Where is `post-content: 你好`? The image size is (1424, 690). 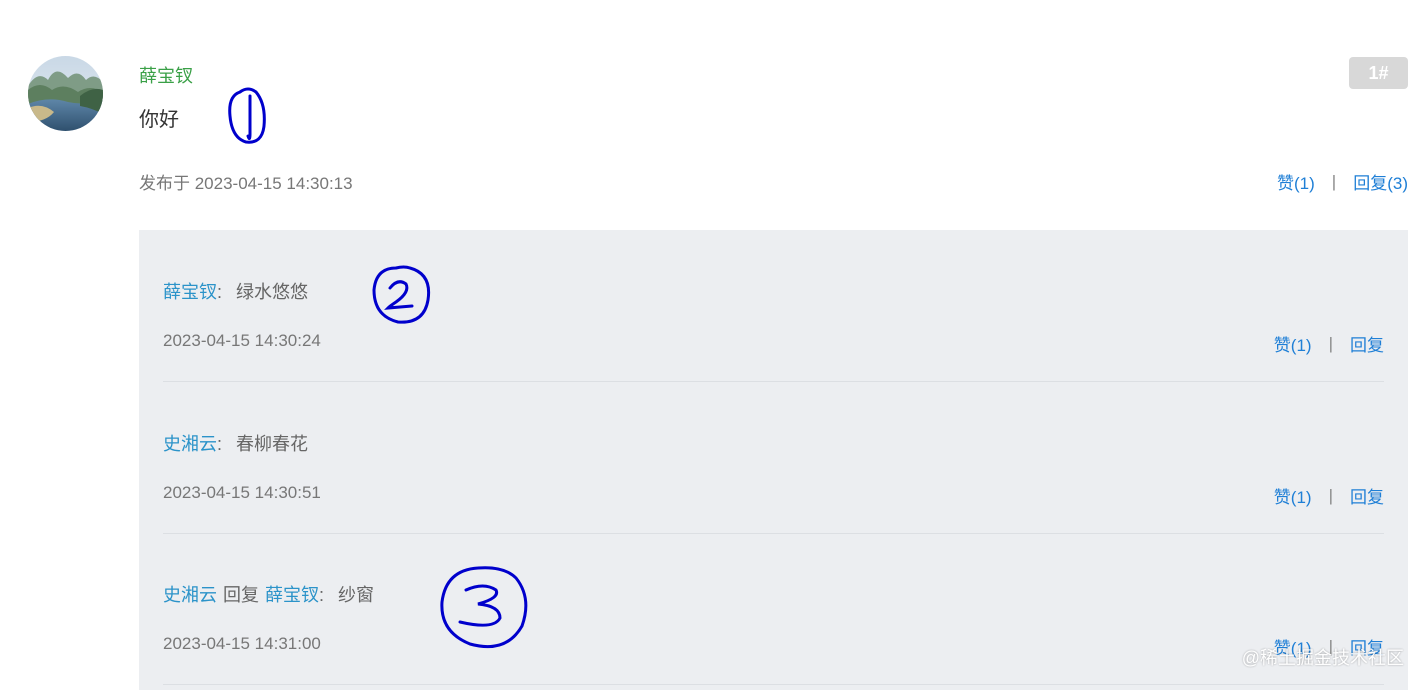 post-content: 你好 is located at coordinates (159, 120).